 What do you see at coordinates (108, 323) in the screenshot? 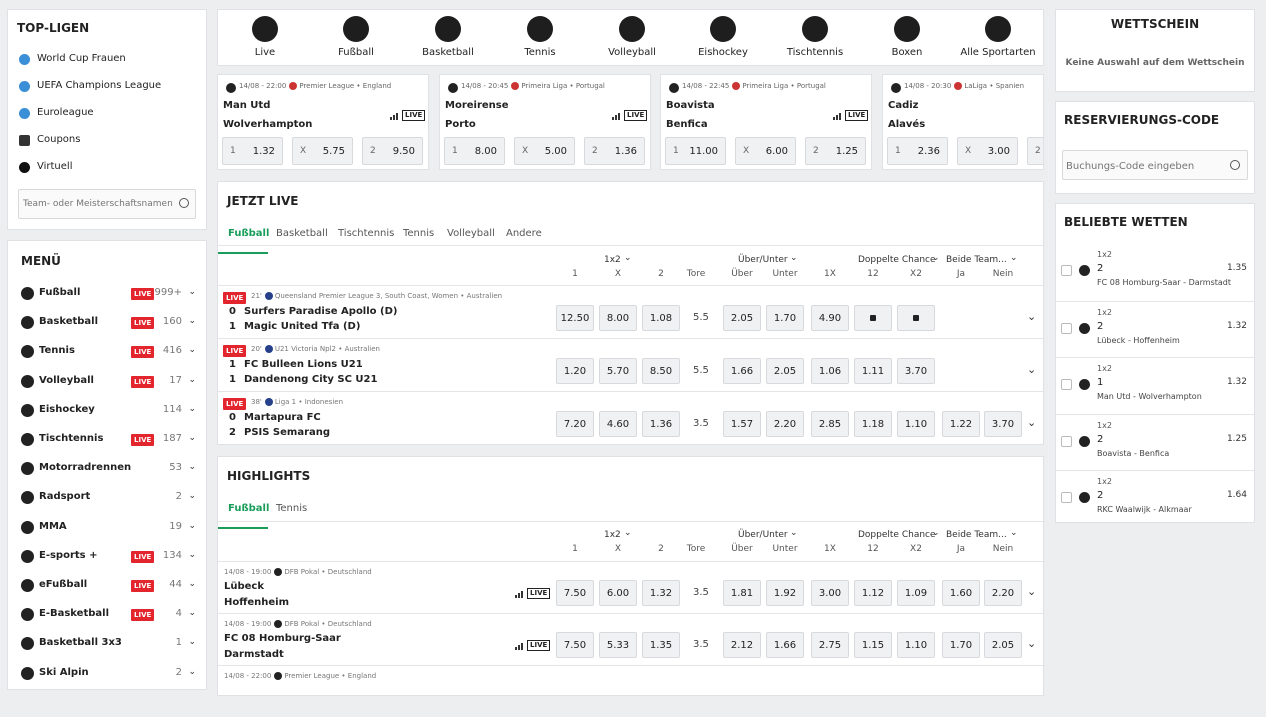
I see `menu-item: Basketball LIVE 160 ⌄` at bounding box center [108, 323].